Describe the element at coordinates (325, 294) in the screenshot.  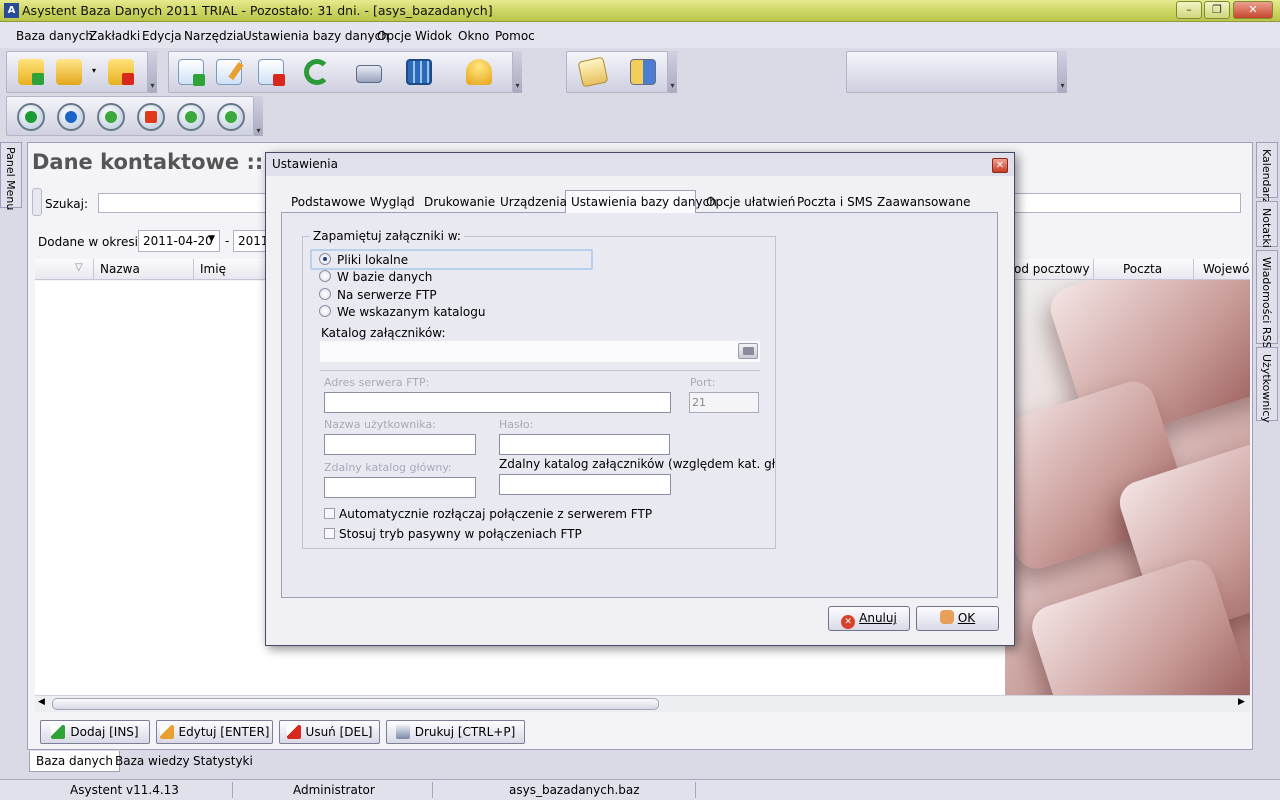
I see `radio-na-serwerze-ftp` at that location.